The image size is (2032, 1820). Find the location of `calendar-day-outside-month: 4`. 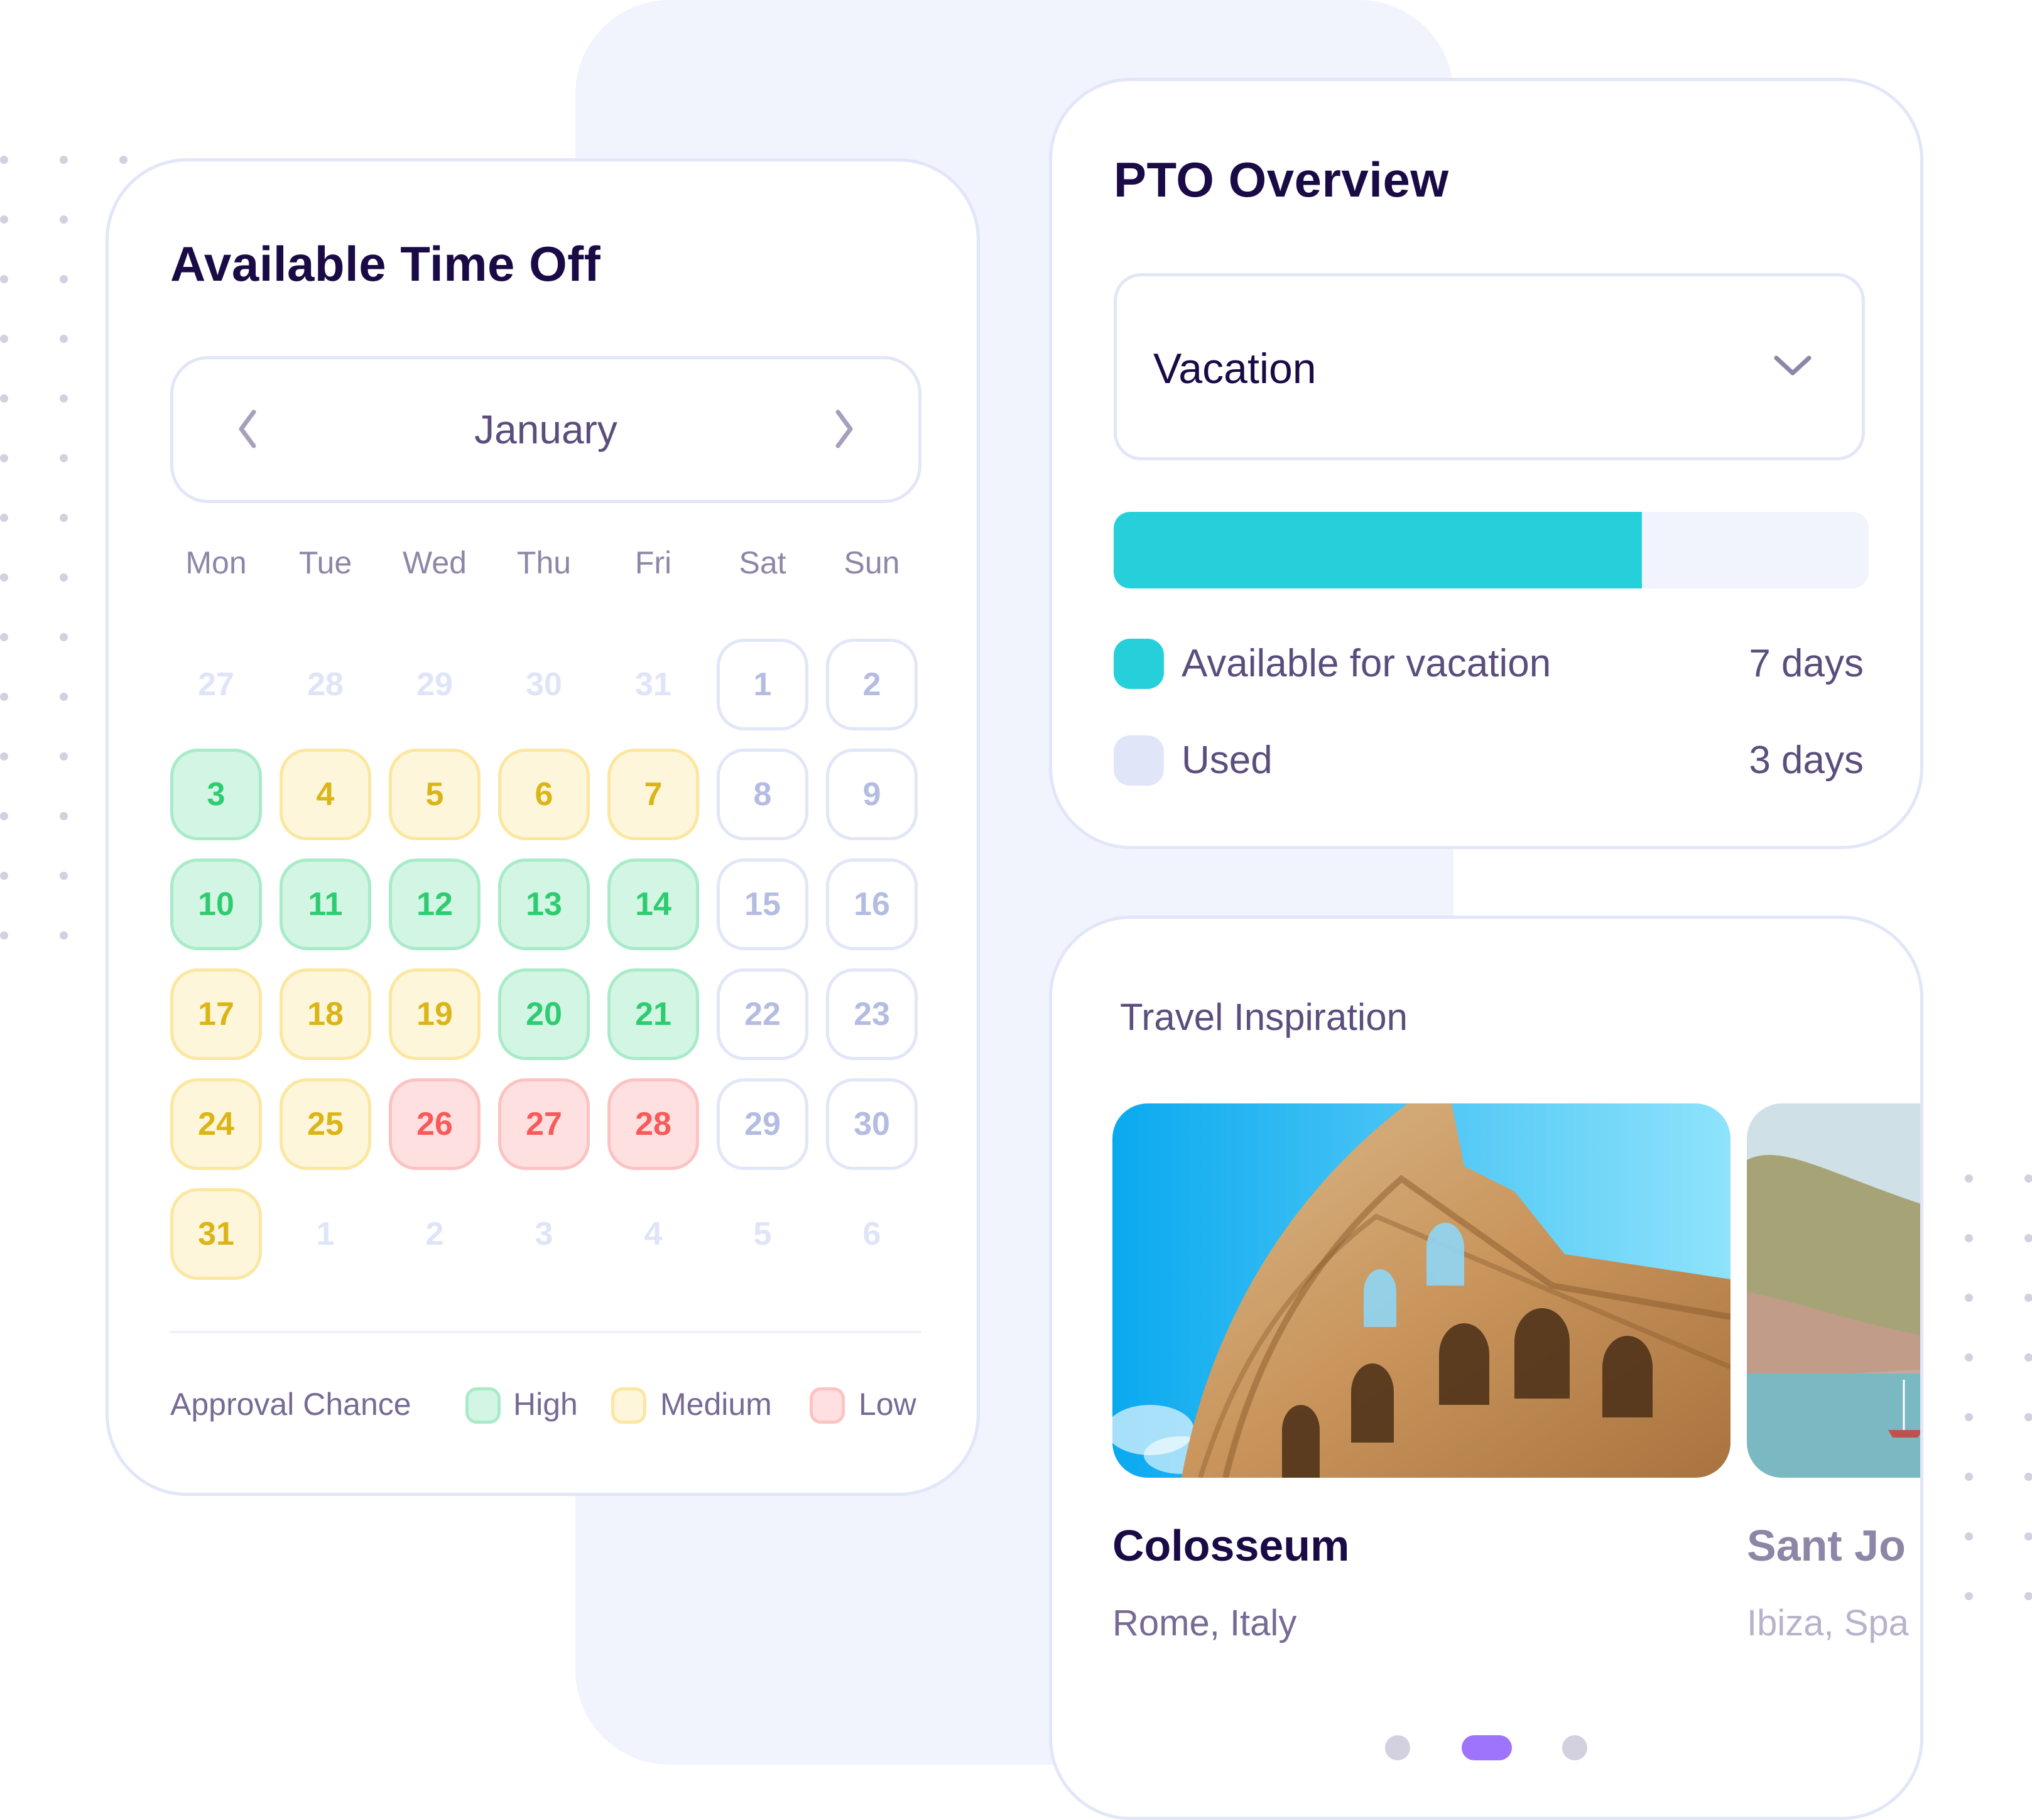

calendar-day-outside-month: 4 is located at coordinates (653, 1234).